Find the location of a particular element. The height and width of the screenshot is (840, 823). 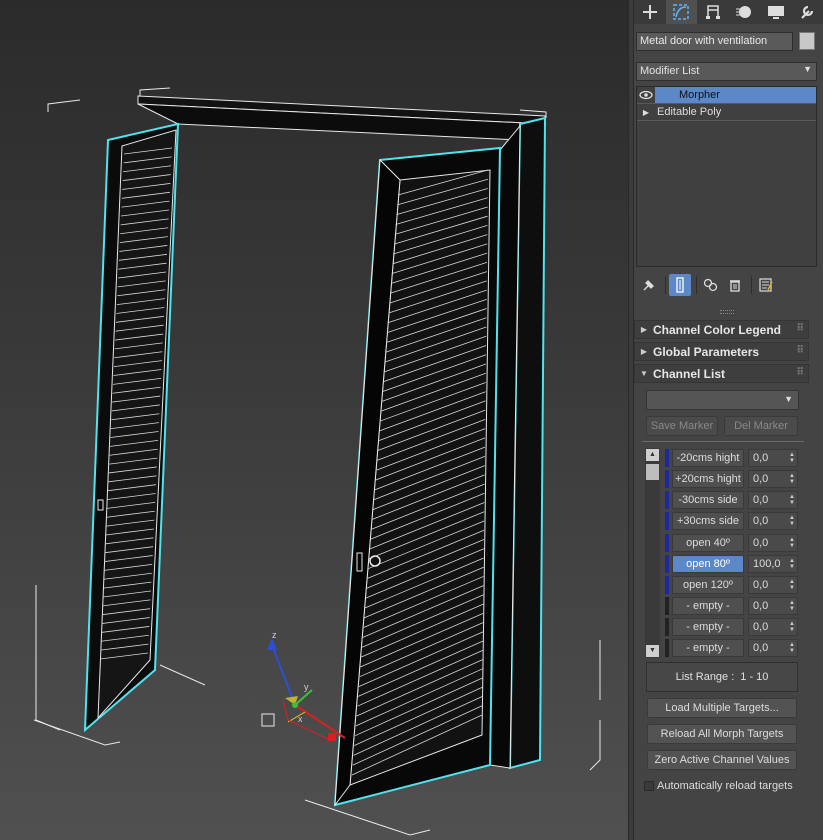

stack-item-morpher: Morpher is located at coordinates (726, 95).